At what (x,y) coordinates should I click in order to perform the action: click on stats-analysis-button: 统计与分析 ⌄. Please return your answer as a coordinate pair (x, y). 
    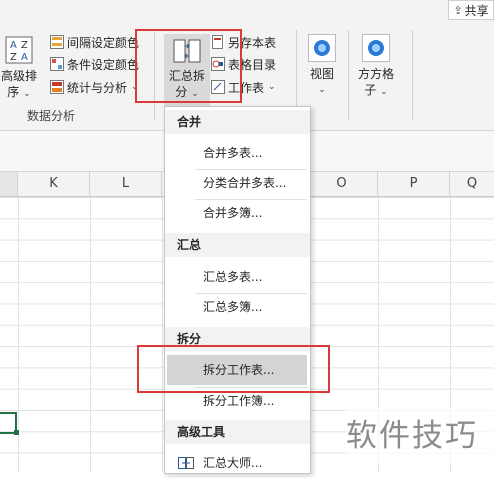
    Looking at the image, I should click on (94, 87).